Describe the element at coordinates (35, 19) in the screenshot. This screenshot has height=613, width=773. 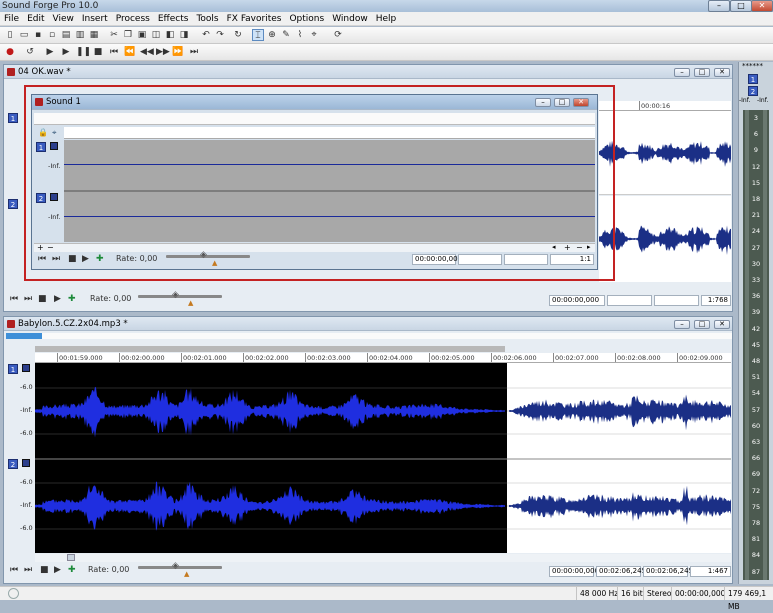
I see `menu-edit: Edit` at that location.